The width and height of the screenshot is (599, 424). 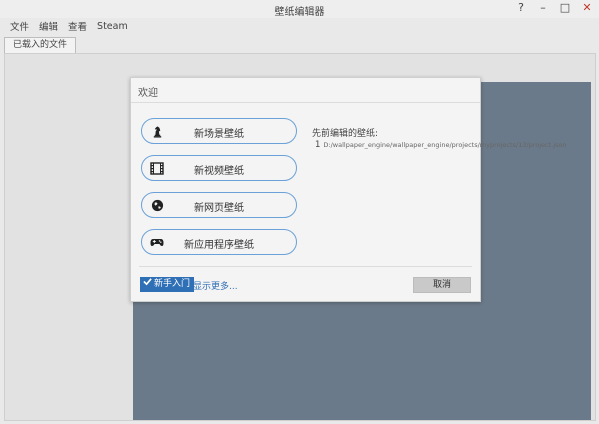 What do you see at coordinates (565, 8) in the screenshot?
I see `maximize-button: □` at bounding box center [565, 8].